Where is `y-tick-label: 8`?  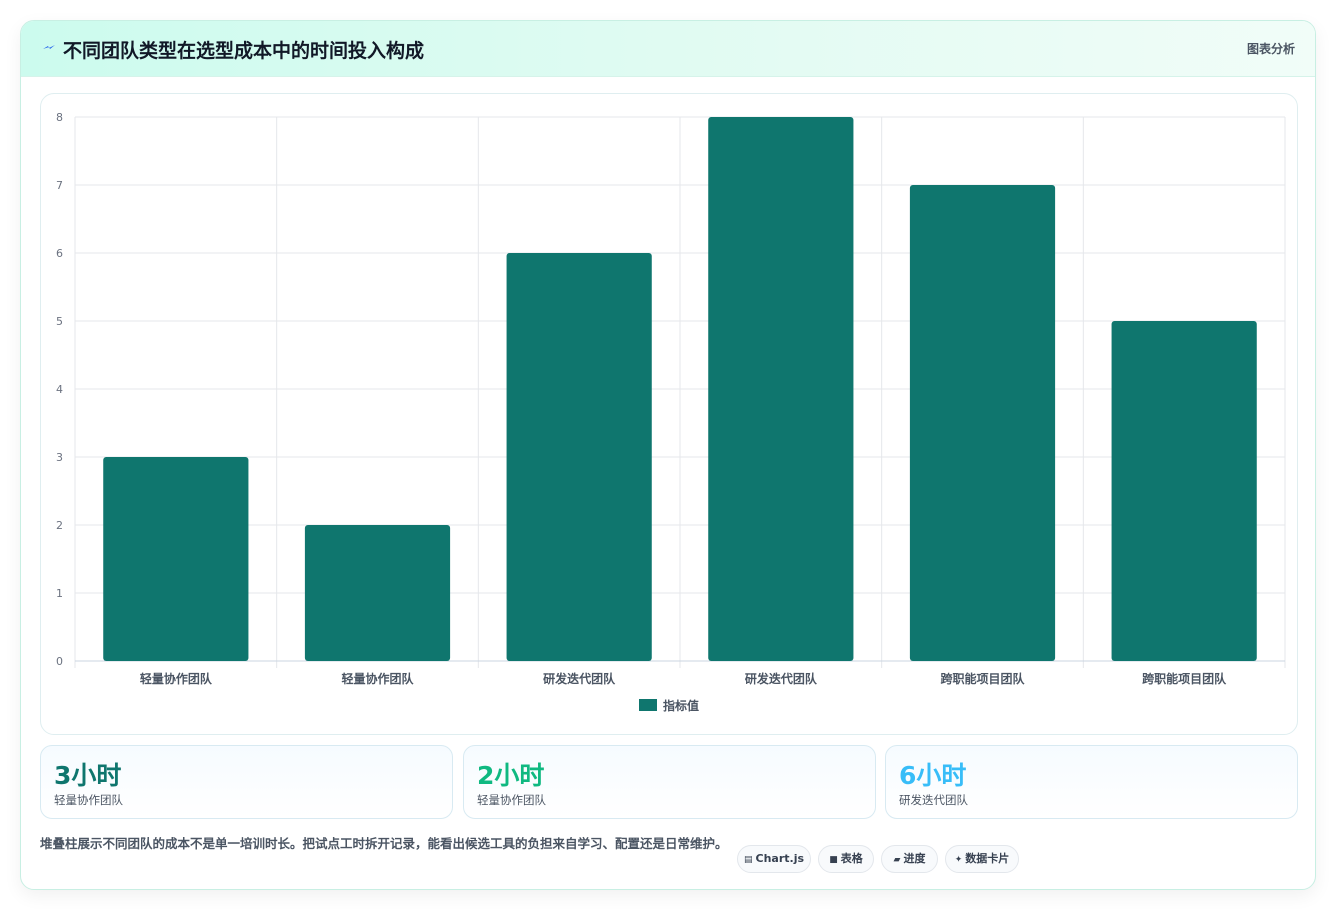
y-tick-label: 8 is located at coordinates (59, 117).